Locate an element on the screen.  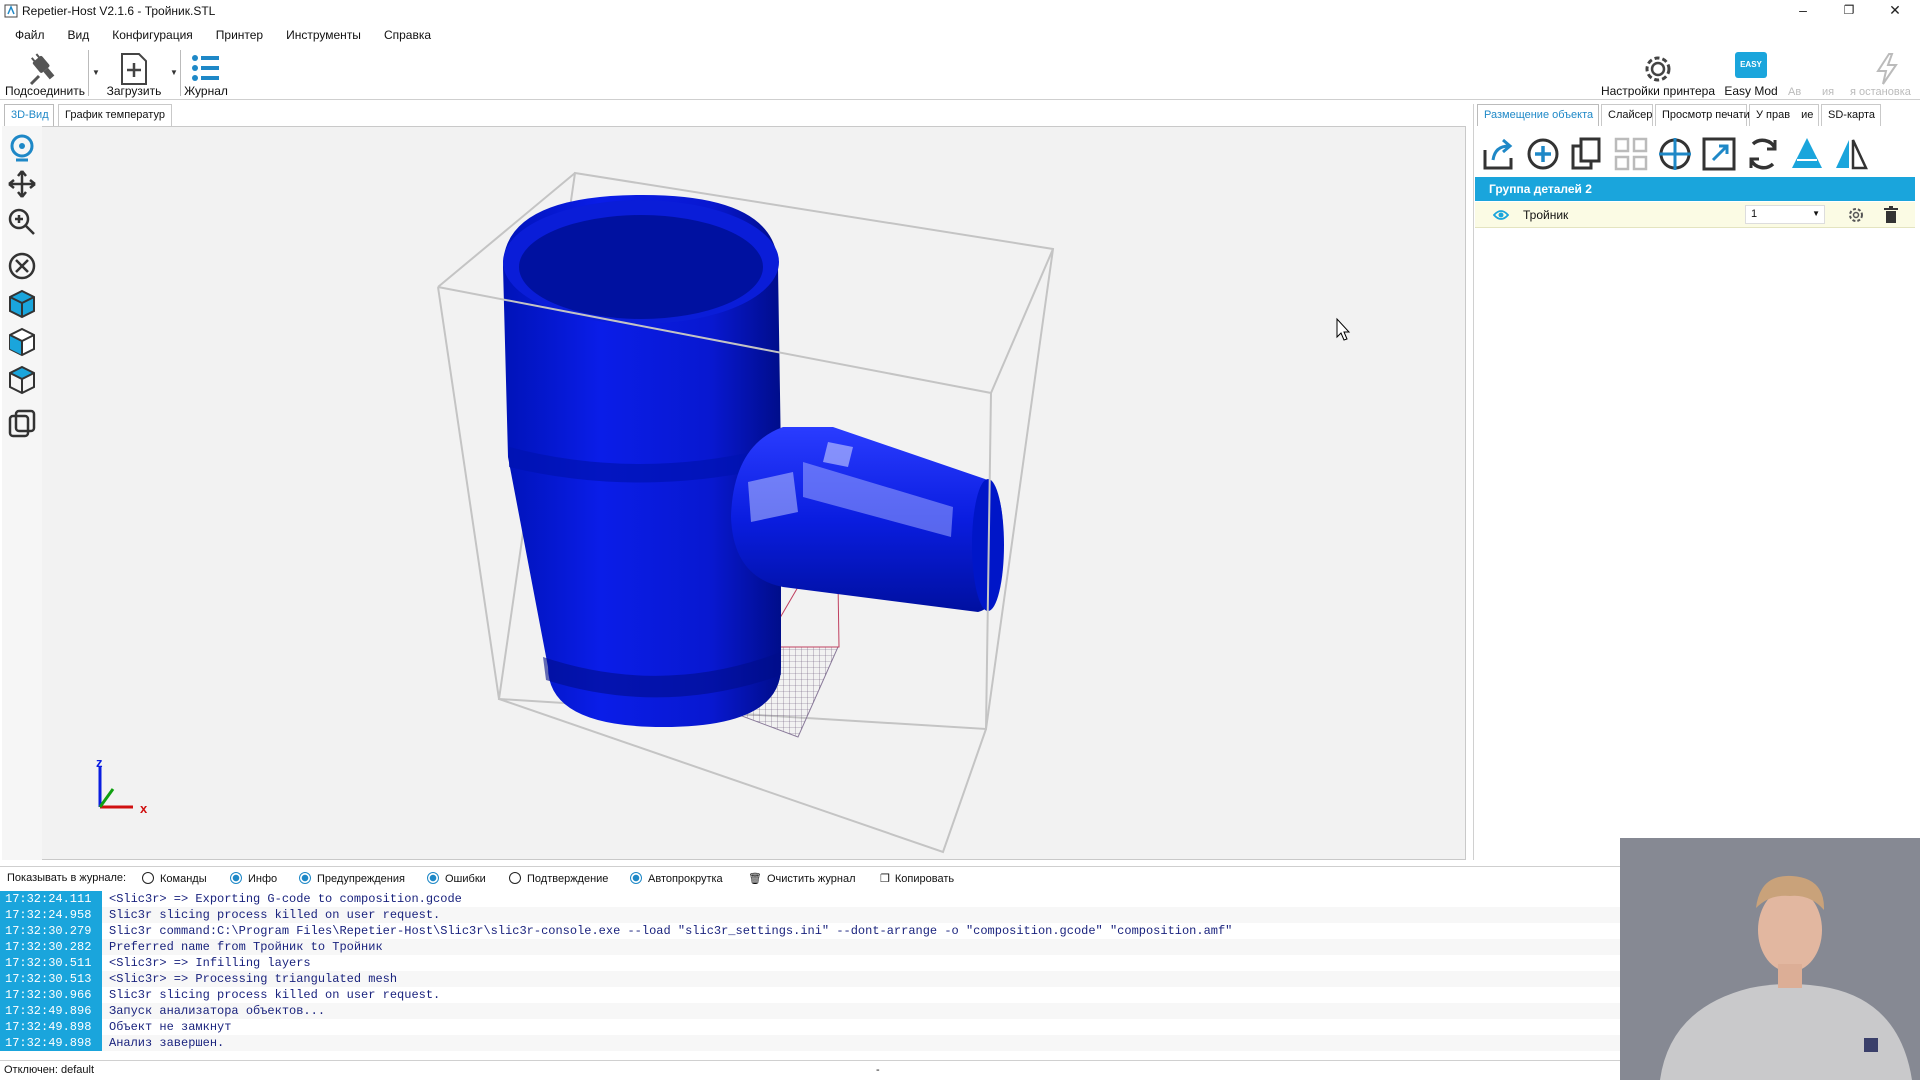
log-ack-toggle: Подтверждение is located at coordinates (558, 878).